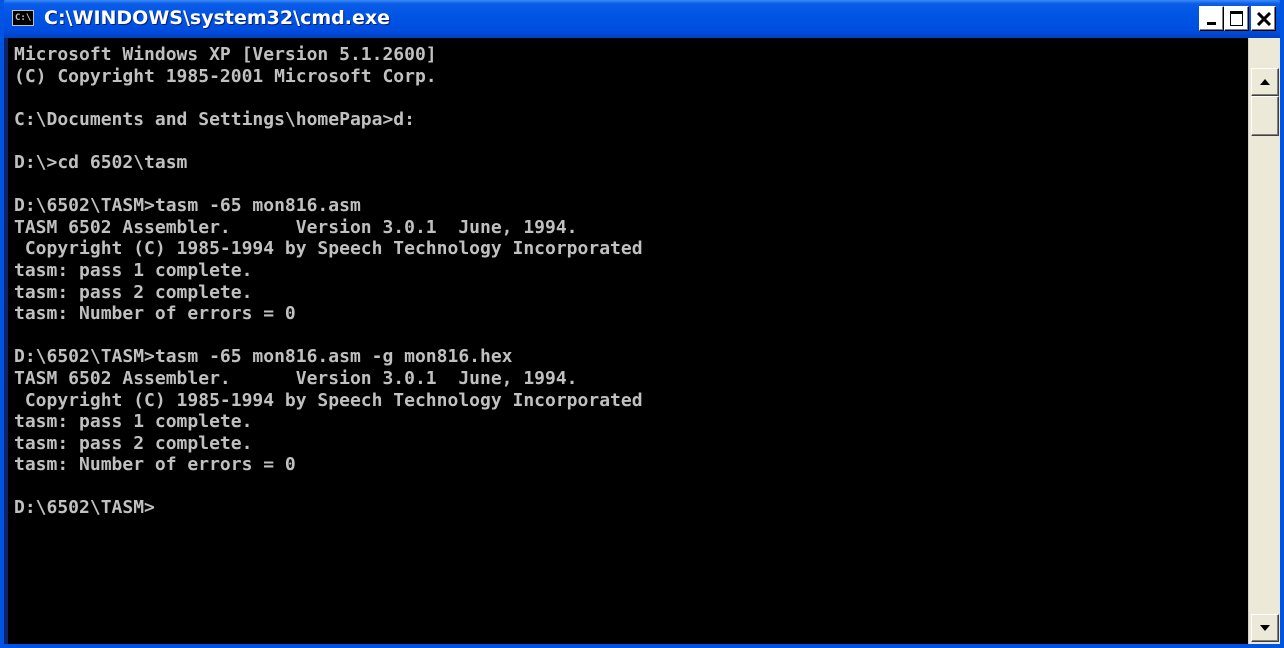  I want to click on vertical-scrollbar, so click(1264, 341).